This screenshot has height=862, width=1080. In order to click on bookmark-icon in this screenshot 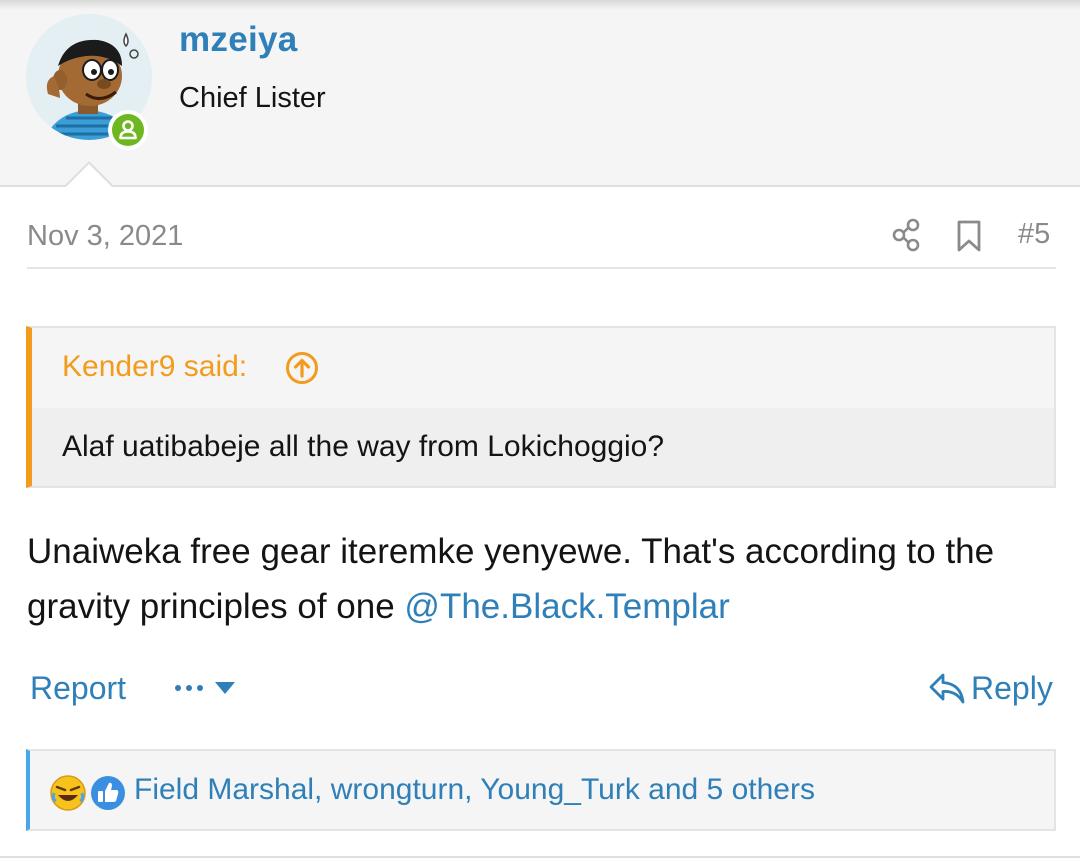, I will do `click(969, 238)`.